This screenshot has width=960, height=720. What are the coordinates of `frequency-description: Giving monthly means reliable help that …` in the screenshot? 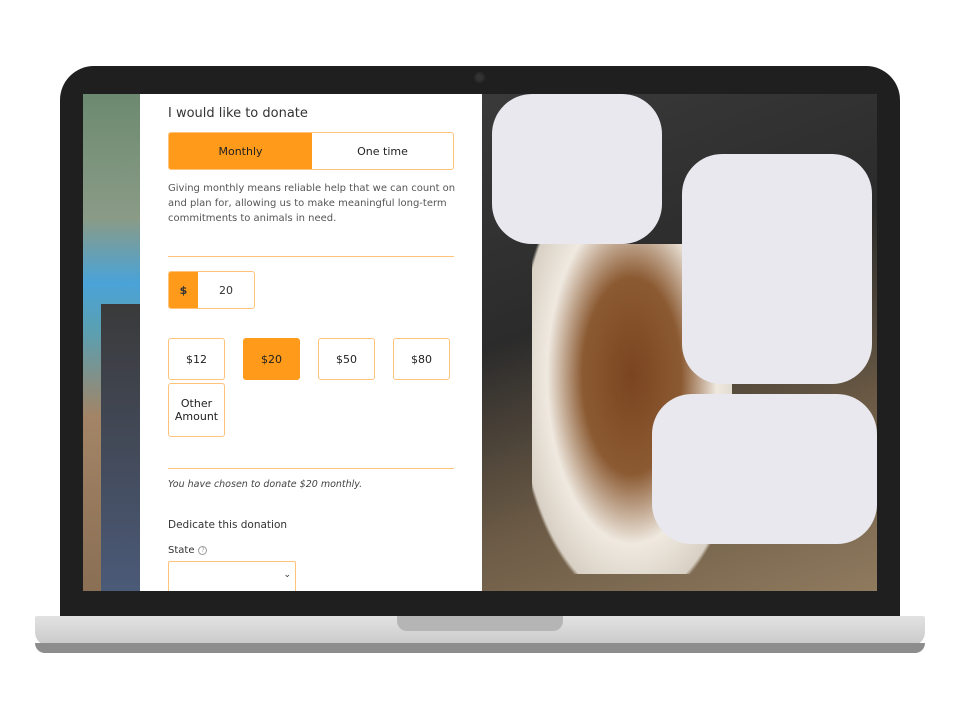 It's located at (312, 203).